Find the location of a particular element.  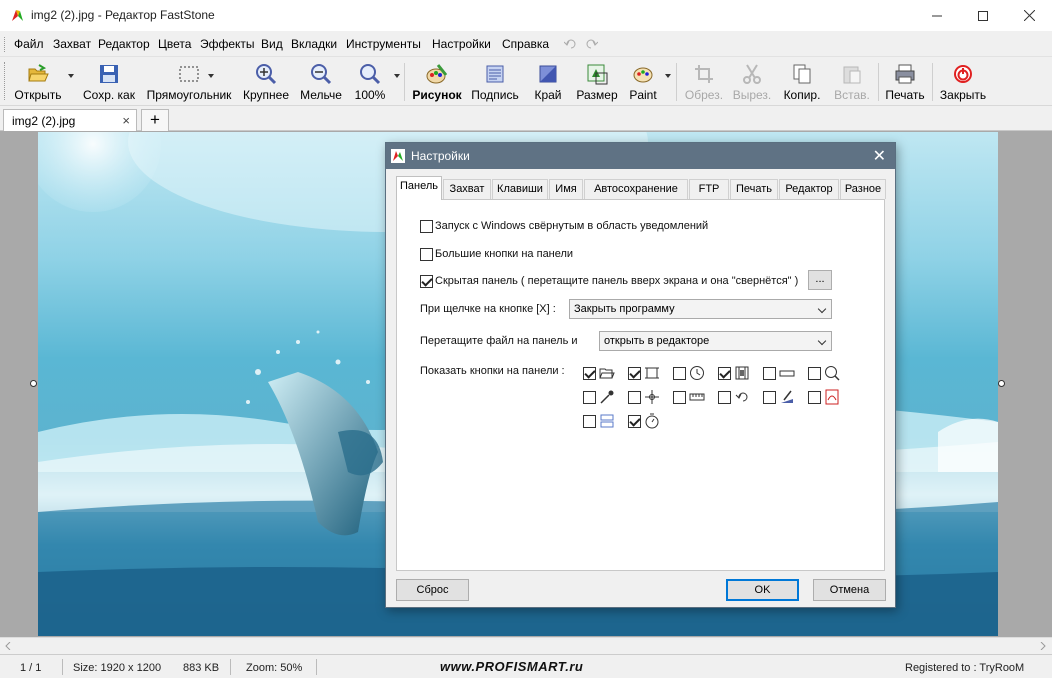

close-app-button: Закрыть is located at coordinates (963, 83).